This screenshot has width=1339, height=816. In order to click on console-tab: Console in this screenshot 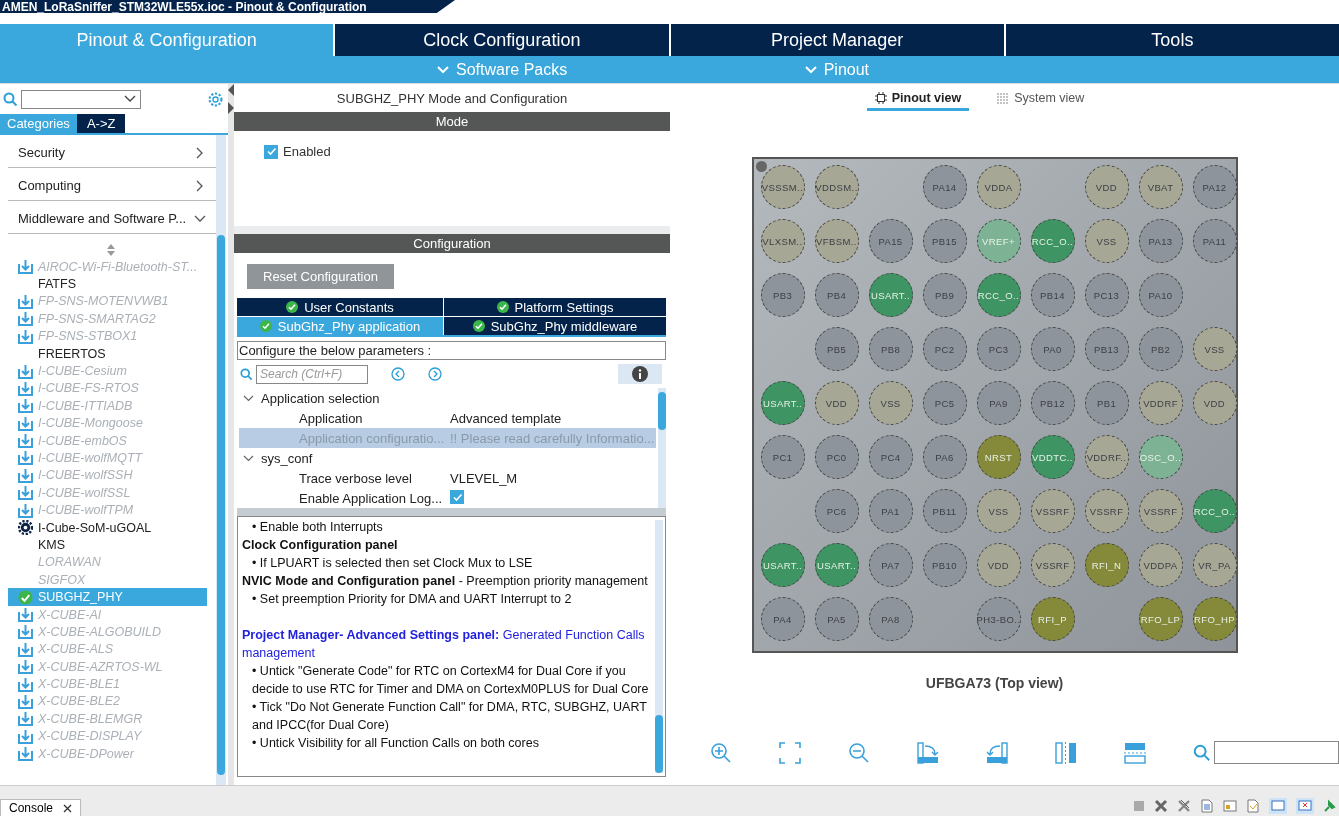, I will do `click(41, 807)`.